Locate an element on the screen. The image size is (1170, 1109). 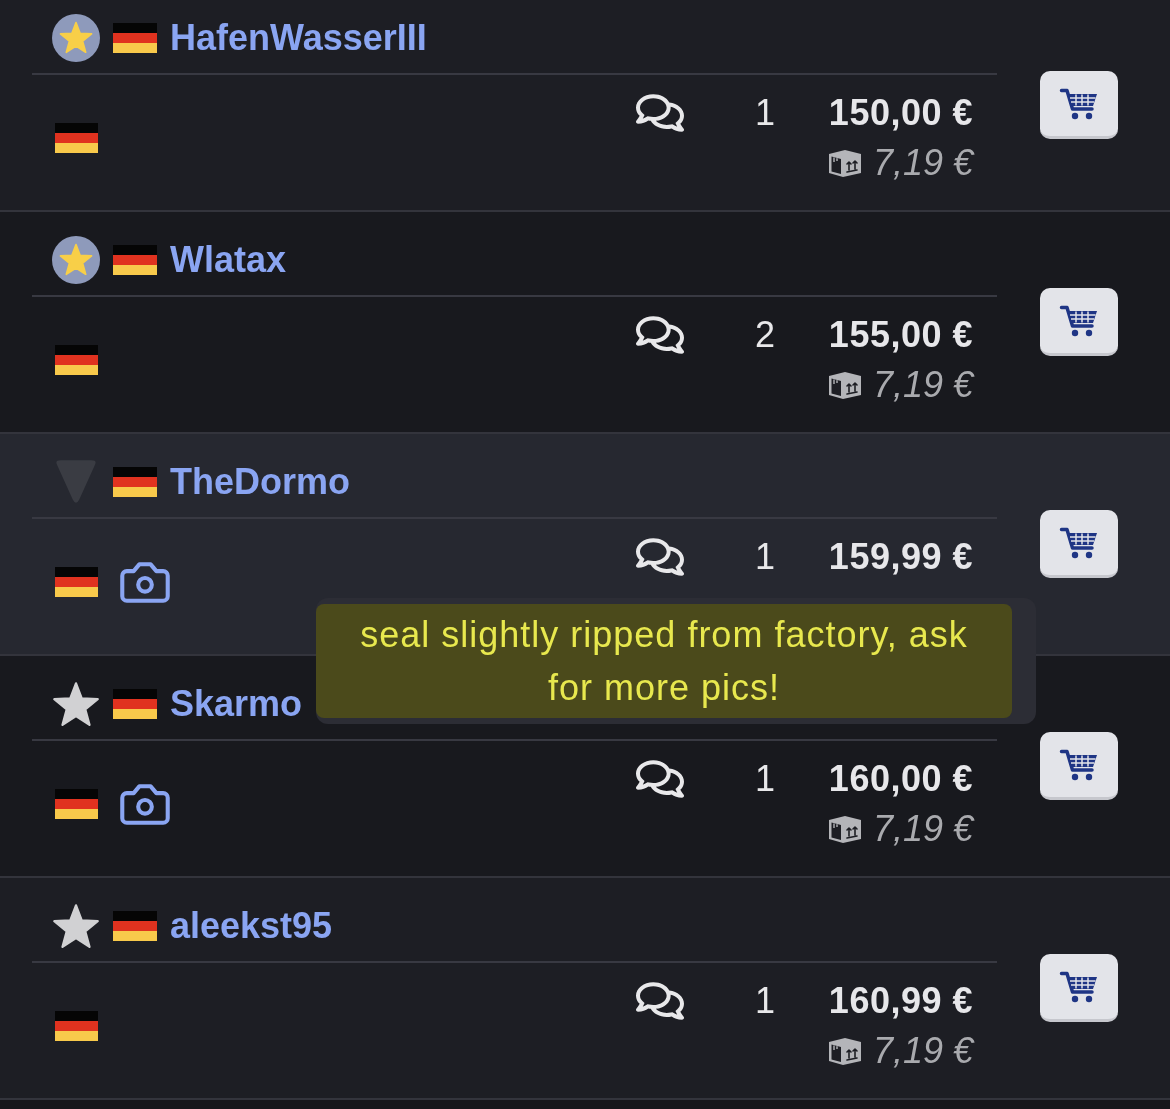
price-text: 159,99 € is located at coordinates (900, 557).